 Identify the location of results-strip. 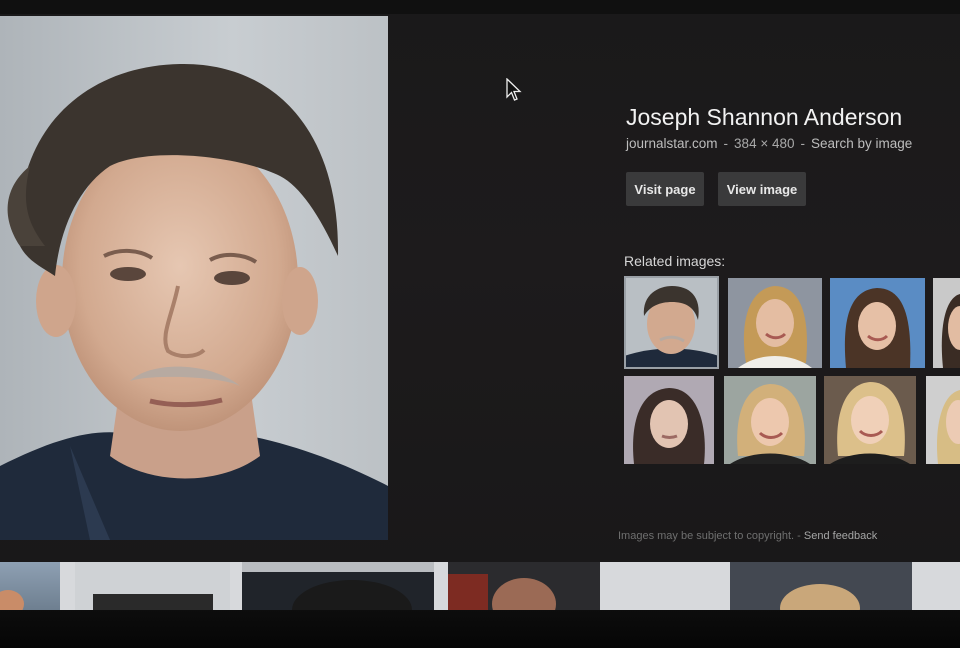
(480, 586).